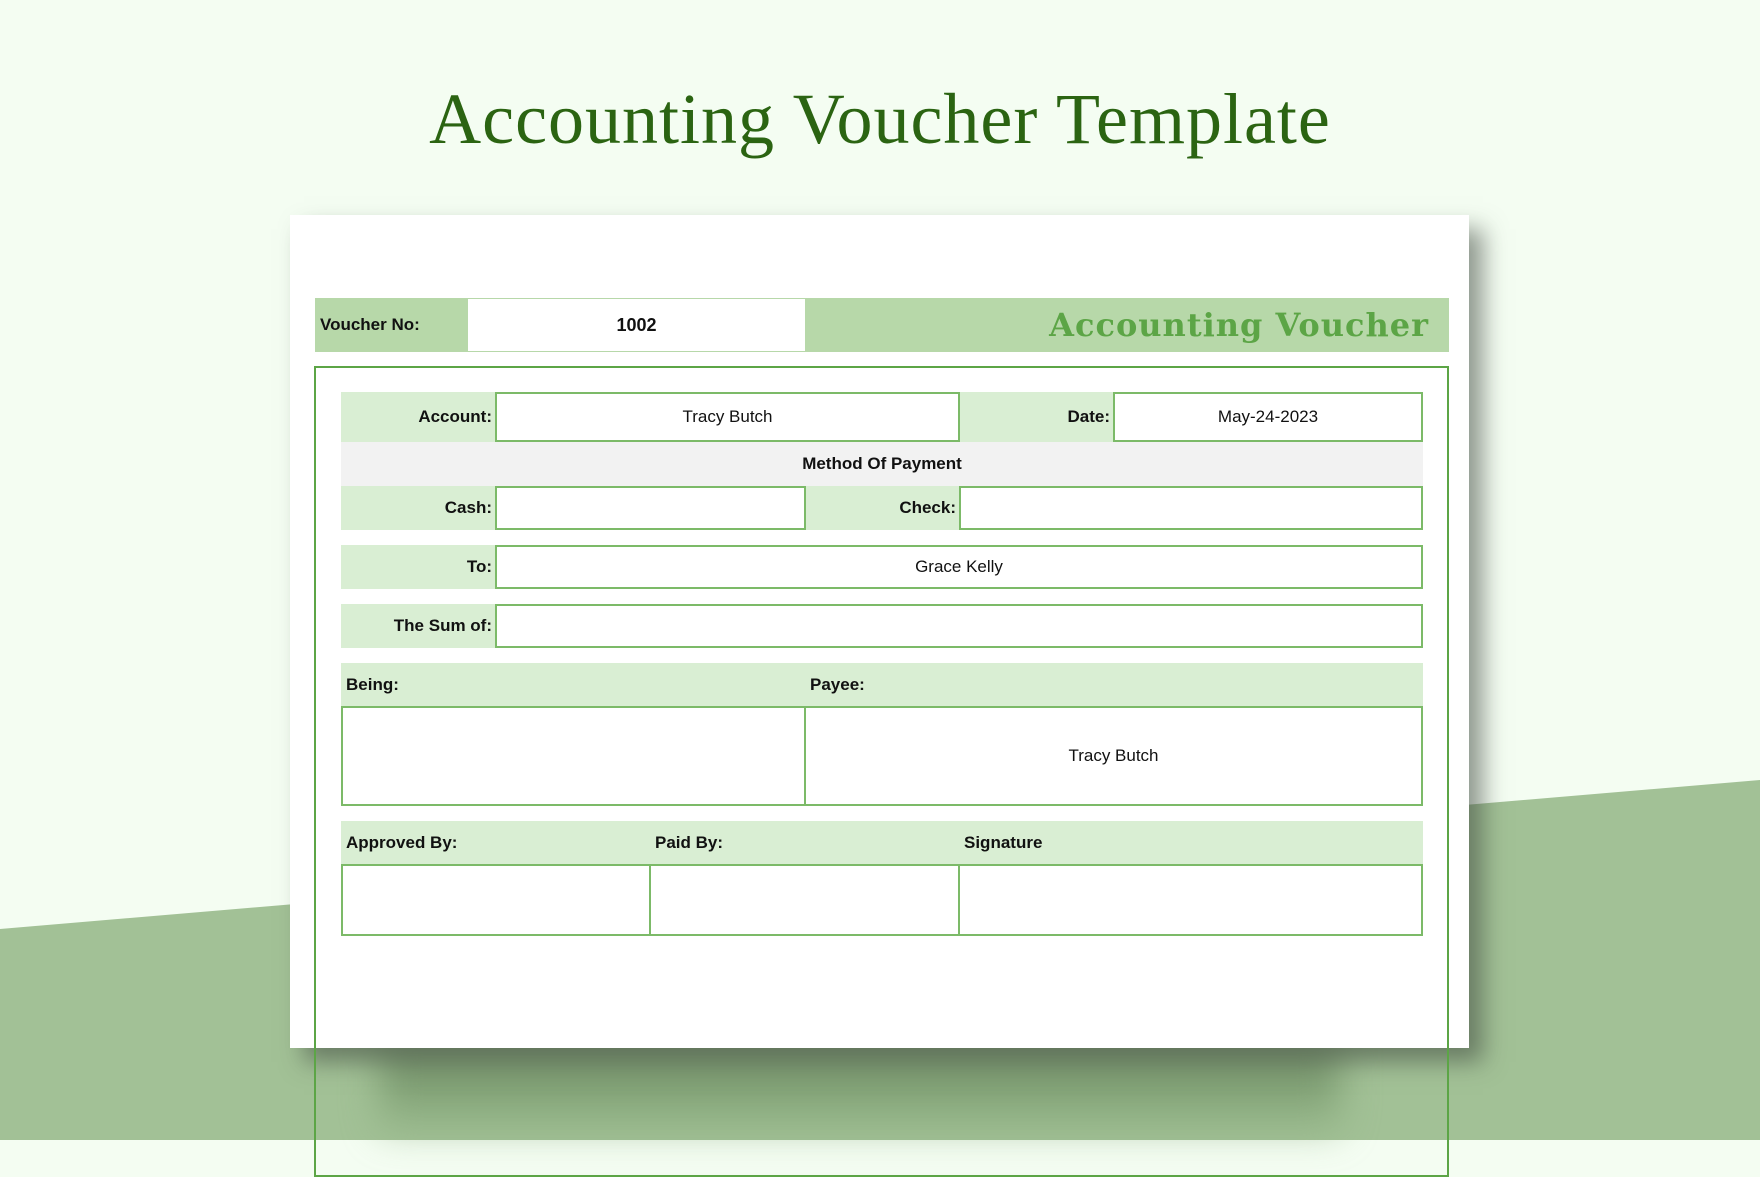 This screenshot has height=1177, width=1760. I want to click on voucher-number-field: 1002, so click(636, 325).